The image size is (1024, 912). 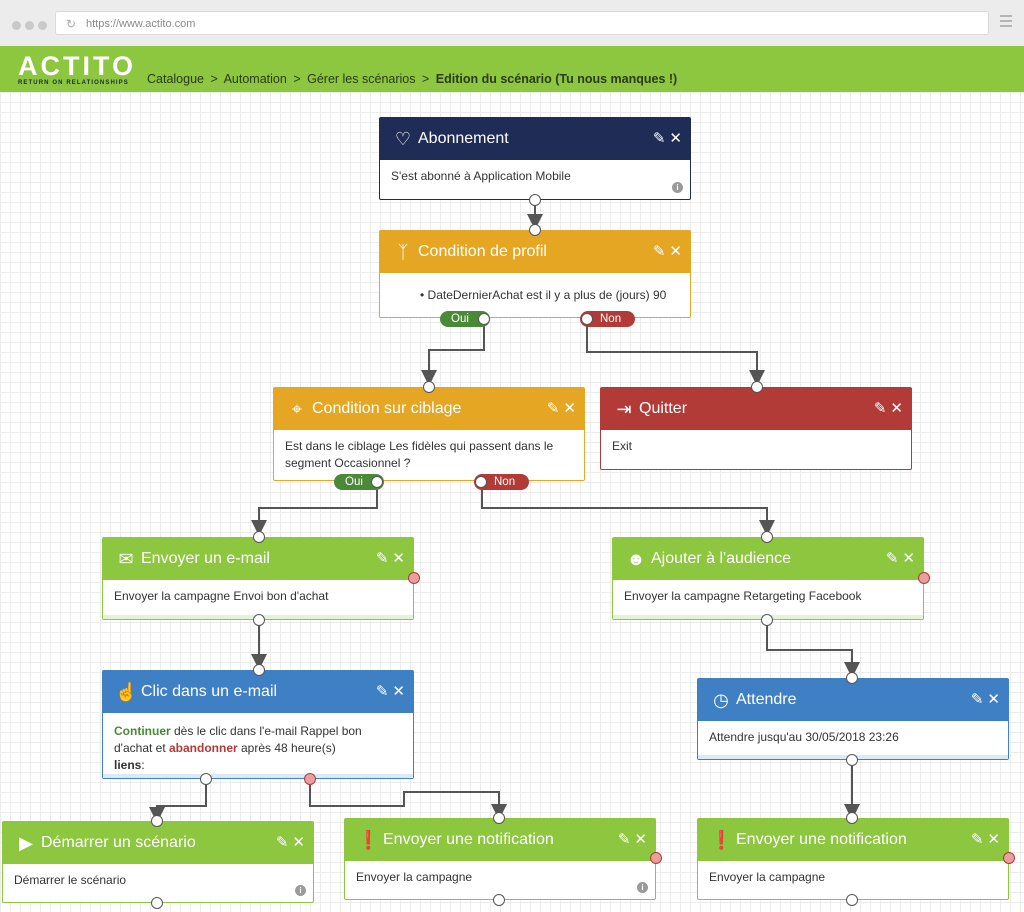 What do you see at coordinates (756, 428) in the screenshot?
I see `node-quitter: ⇥ Quitter ✎ ✕ Exit` at bounding box center [756, 428].